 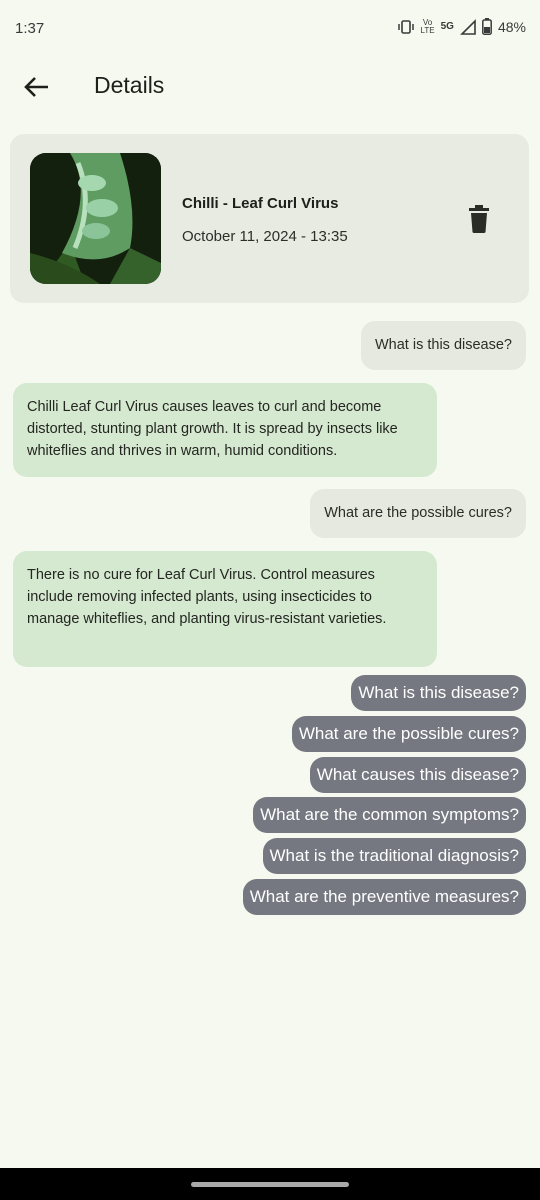 I want to click on user-message: What are the possible cures?, so click(x=418, y=513).